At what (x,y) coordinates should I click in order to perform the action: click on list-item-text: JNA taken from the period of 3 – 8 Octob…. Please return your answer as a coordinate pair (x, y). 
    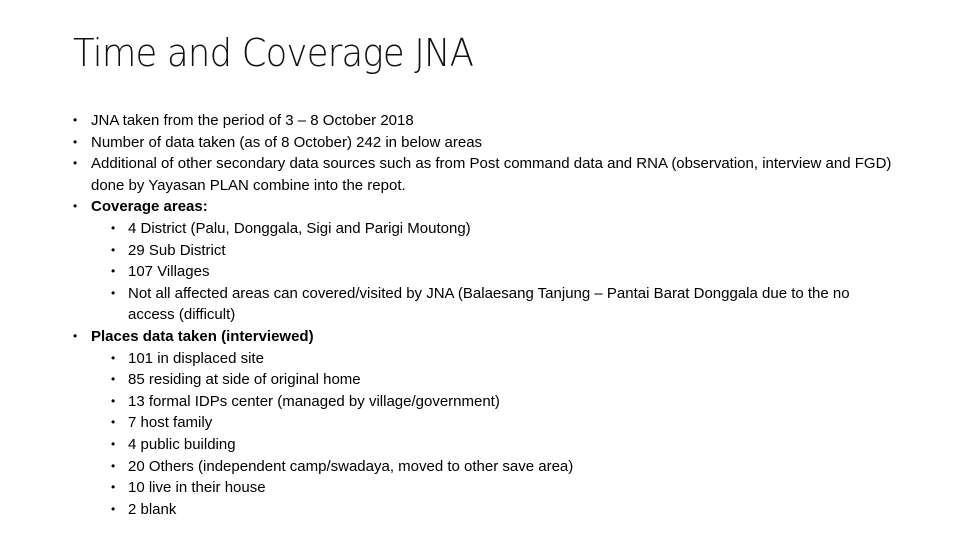
    Looking at the image, I should click on (252, 120).